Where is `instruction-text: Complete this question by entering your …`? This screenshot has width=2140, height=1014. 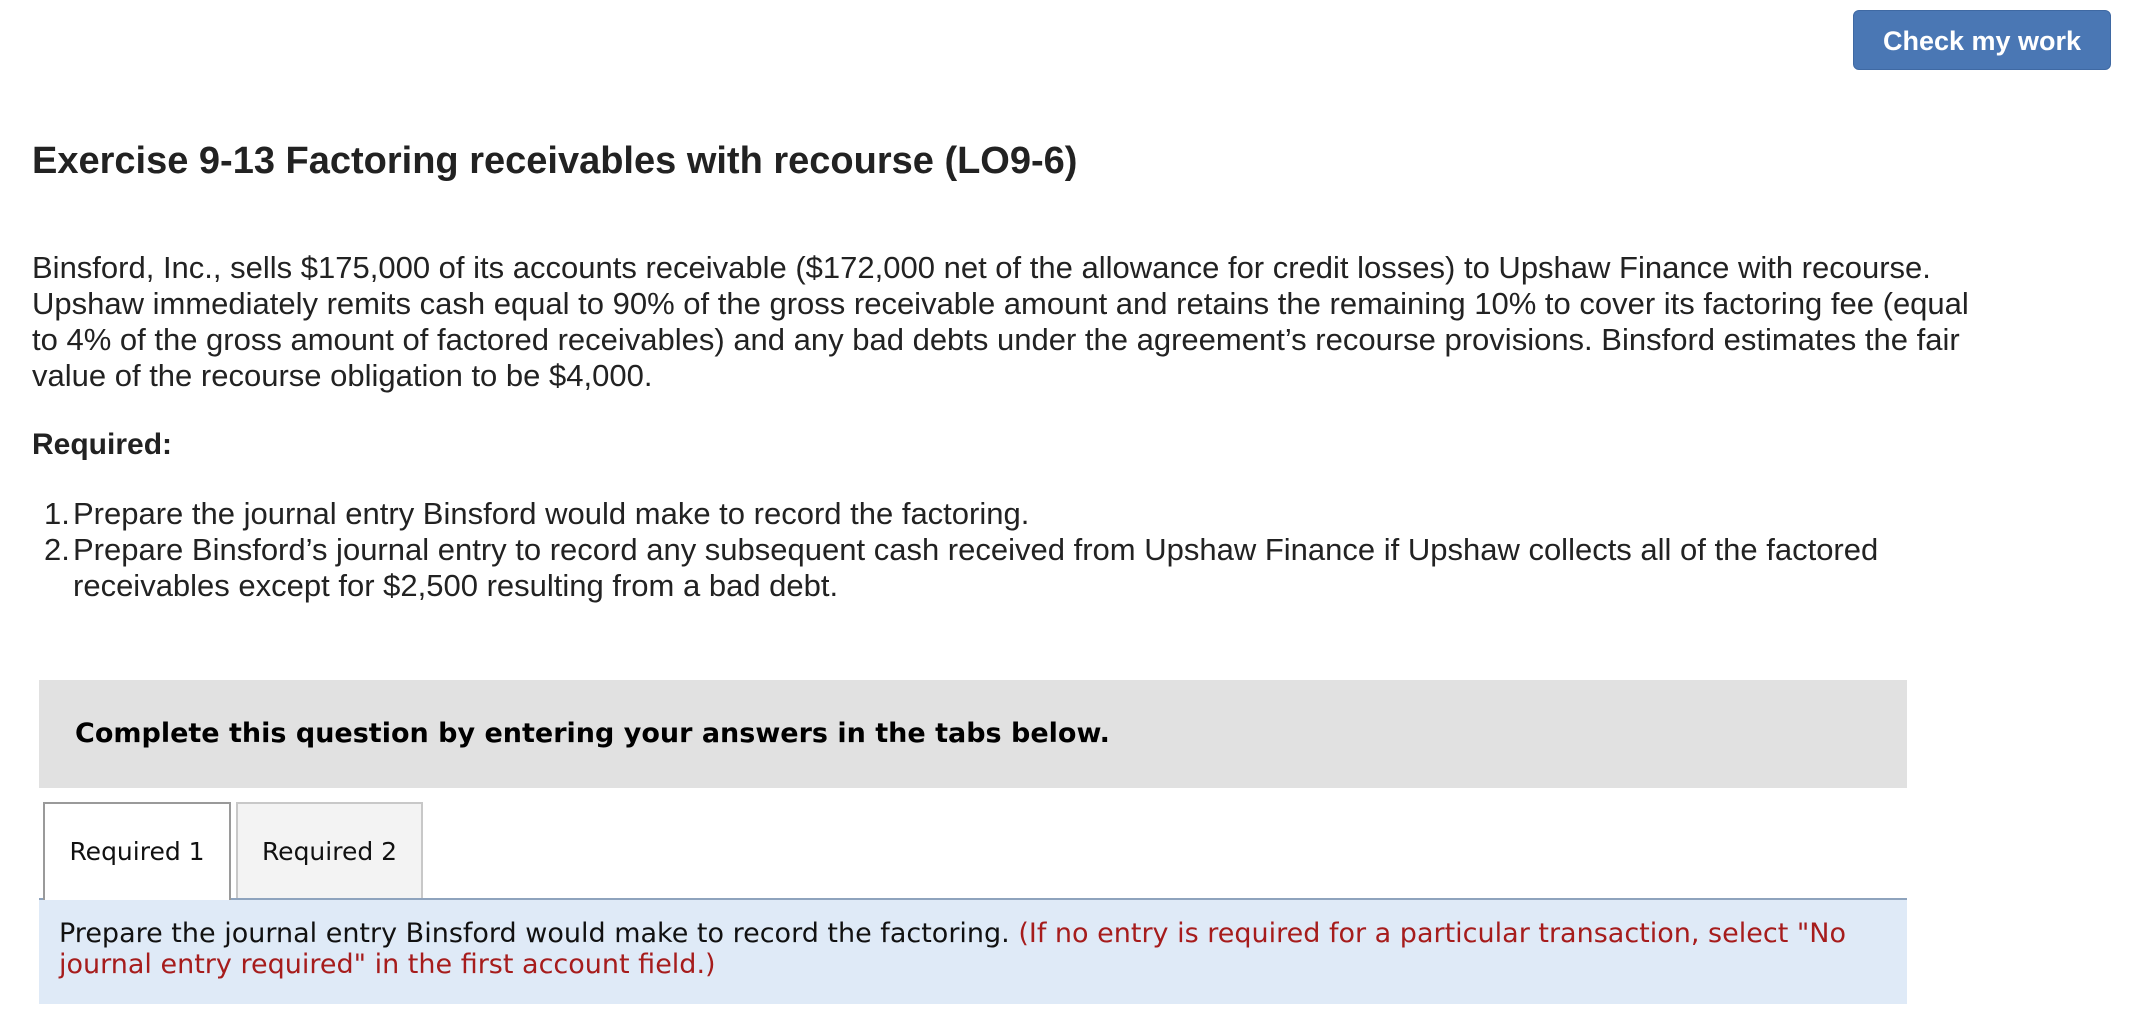 instruction-text: Complete this question by entering your … is located at coordinates (592, 733).